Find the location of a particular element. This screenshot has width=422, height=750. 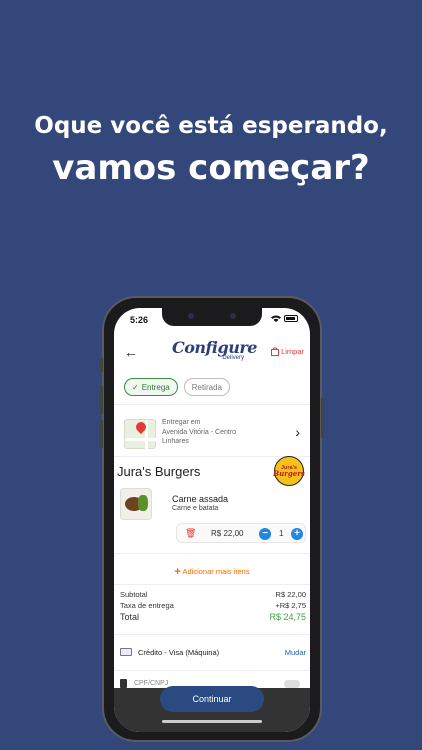

item-description: Carne e batata is located at coordinates (195, 508).